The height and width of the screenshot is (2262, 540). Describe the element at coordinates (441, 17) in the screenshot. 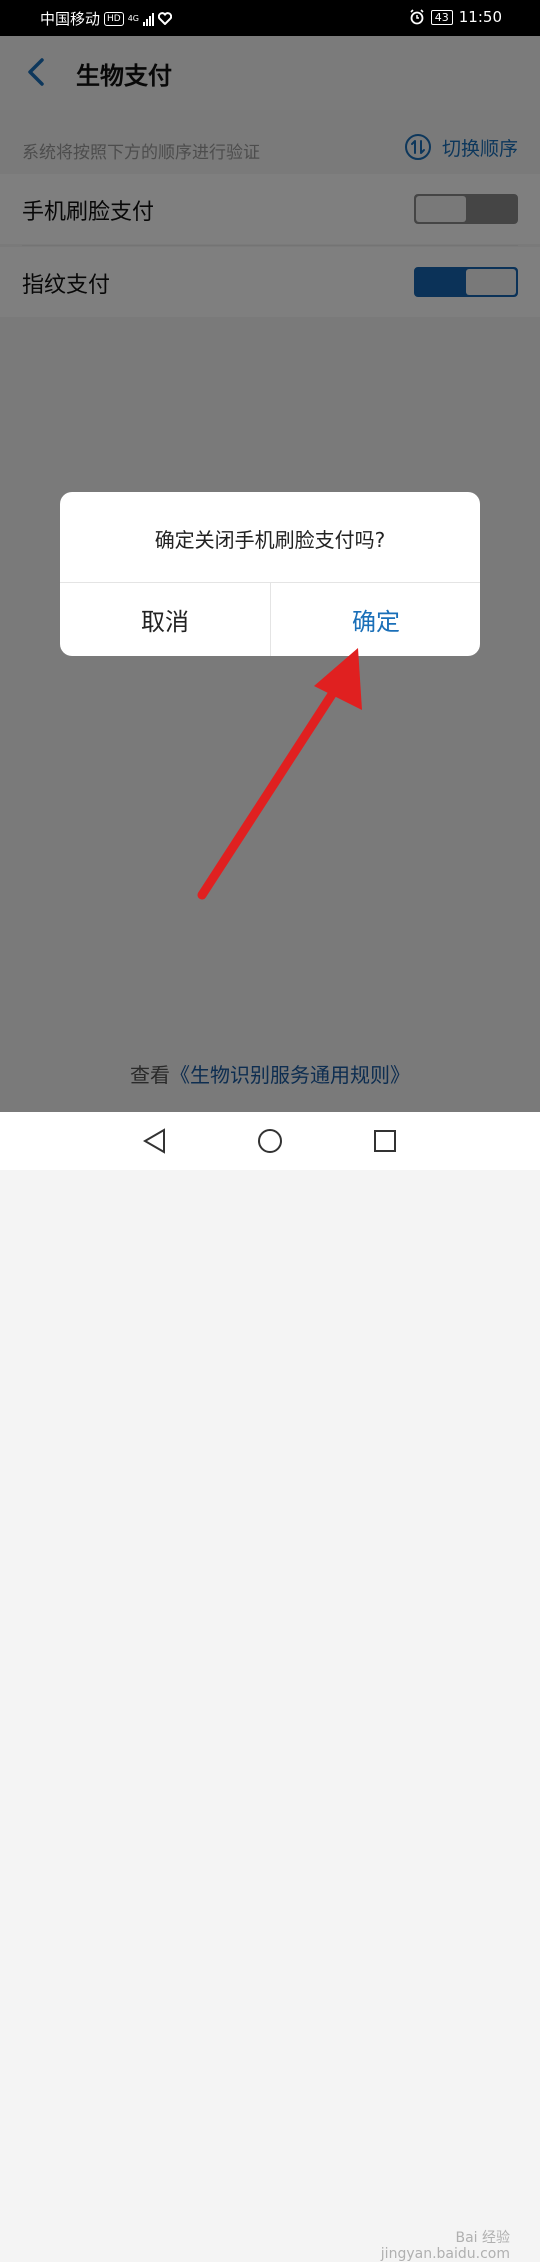

I see `battery-icon: 43` at that location.